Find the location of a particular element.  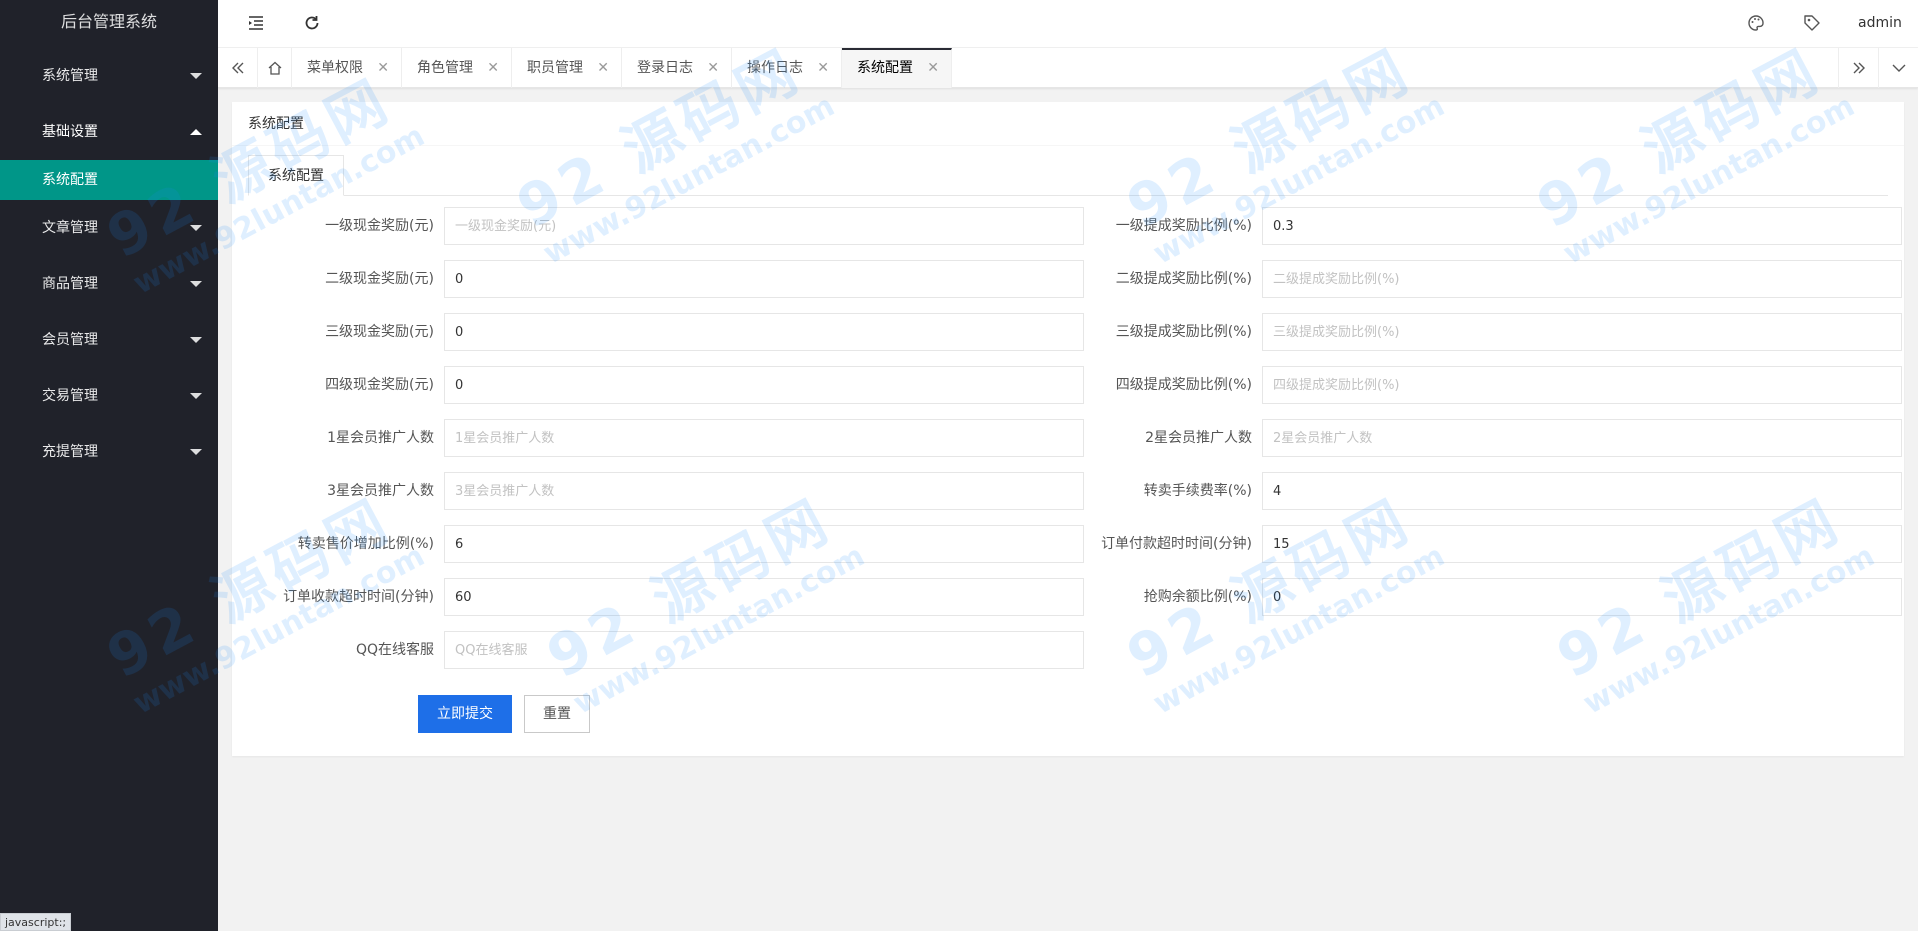

field-label: 四级现金奖励(元) is located at coordinates (379, 385).